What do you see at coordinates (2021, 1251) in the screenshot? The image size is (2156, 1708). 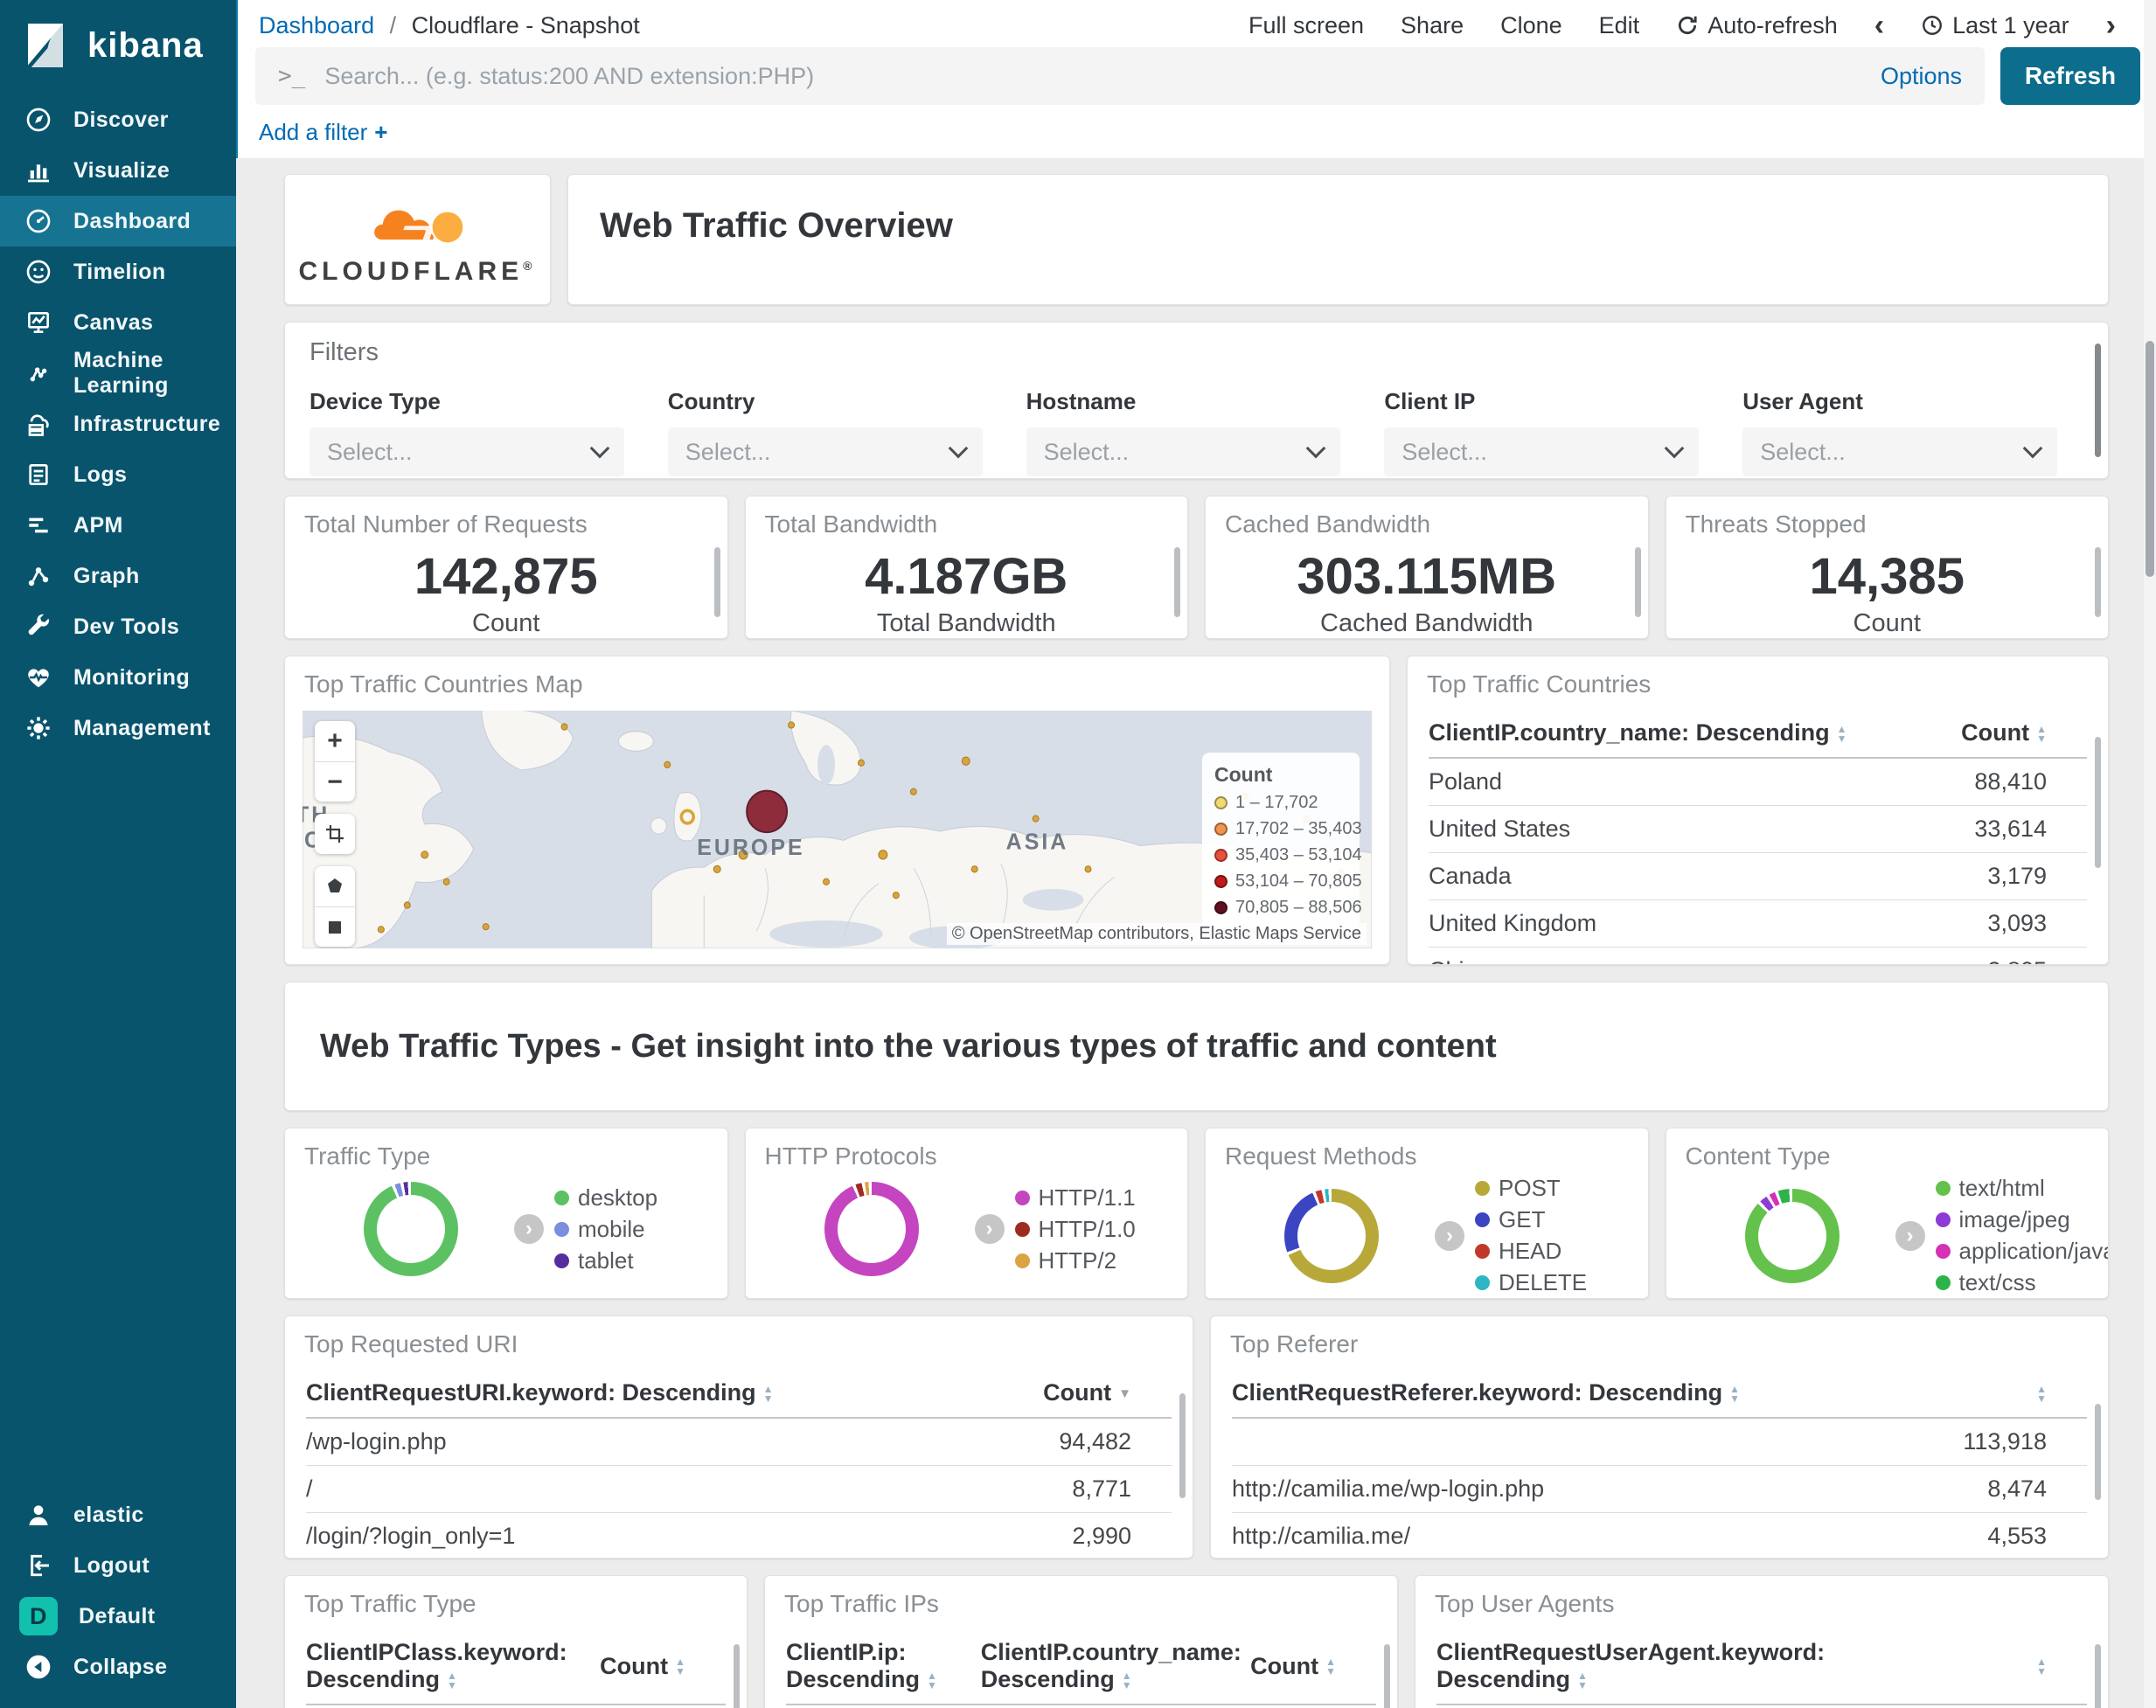 I see `legend-item: application/javascript` at bounding box center [2021, 1251].